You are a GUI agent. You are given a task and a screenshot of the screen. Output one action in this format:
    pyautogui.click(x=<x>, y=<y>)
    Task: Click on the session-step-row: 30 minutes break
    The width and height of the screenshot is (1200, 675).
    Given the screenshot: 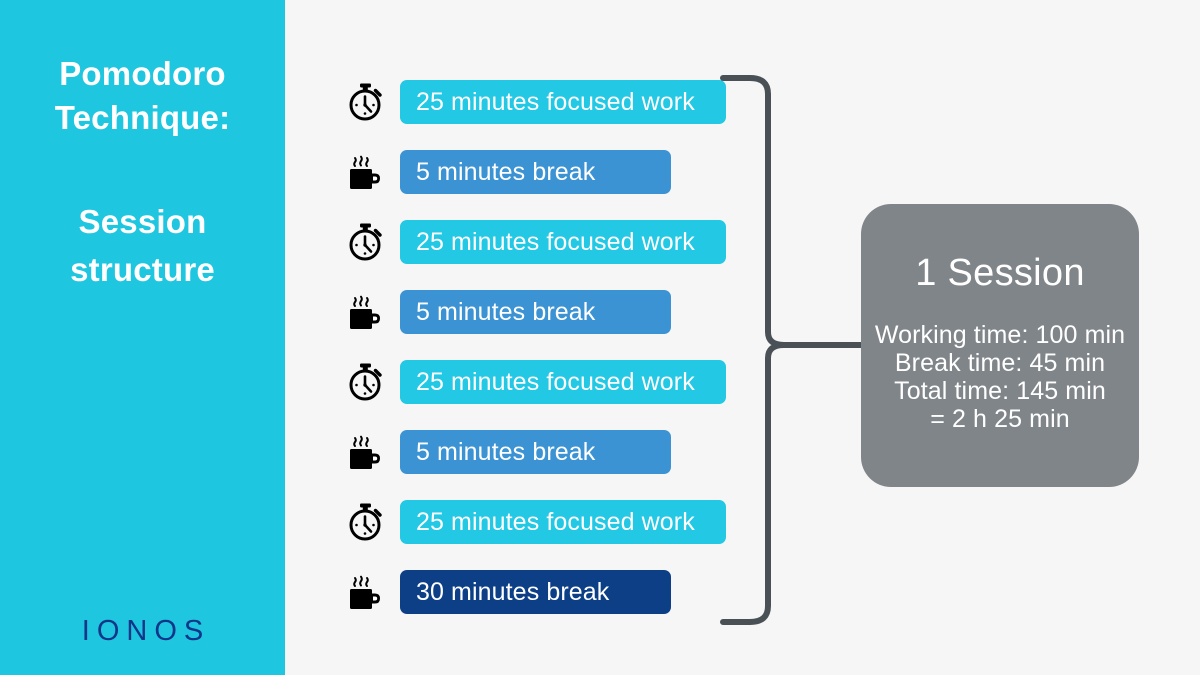 What is the action you would take?
    pyautogui.click(x=535, y=592)
    